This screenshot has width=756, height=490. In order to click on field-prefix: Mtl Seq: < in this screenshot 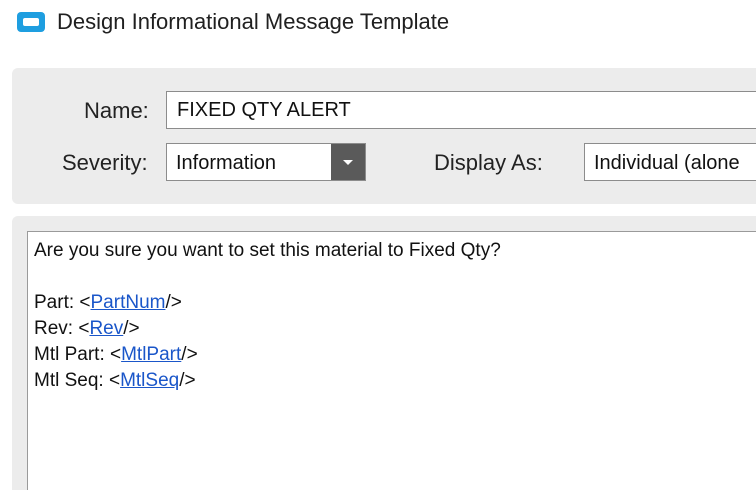, I will do `click(77, 380)`.